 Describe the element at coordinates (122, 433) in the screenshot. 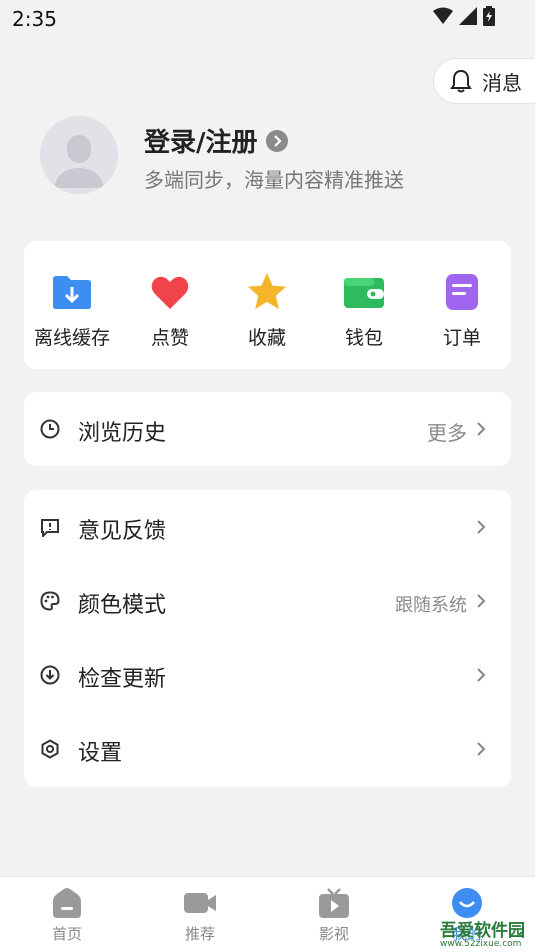

I see `history-label: 浏览历史` at that location.